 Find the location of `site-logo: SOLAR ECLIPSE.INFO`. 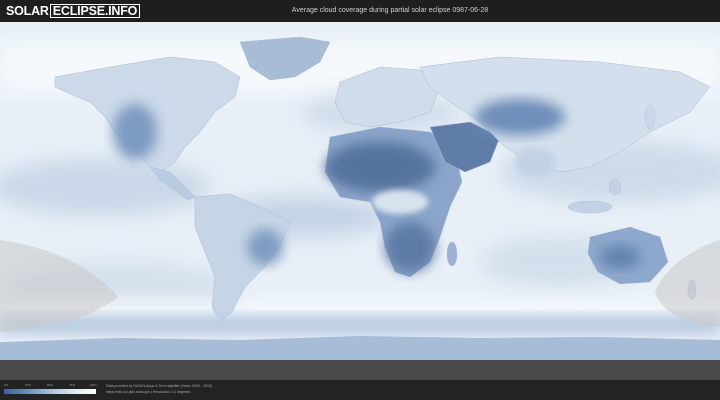

site-logo: SOLAR ECLIPSE.INFO is located at coordinates (73, 11).